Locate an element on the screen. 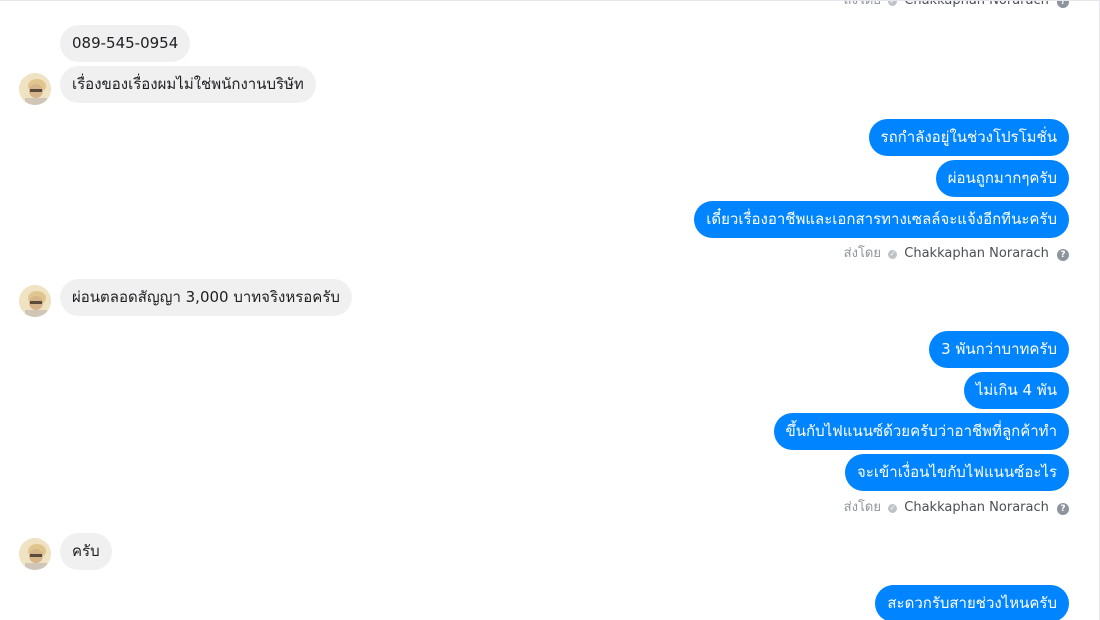 This screenshot has width=1100, height=620. incoming-message: ผ่อนตลอดสัญญา 3,000 บาทจริงหรอครับ is located at coordinates (206, 297).